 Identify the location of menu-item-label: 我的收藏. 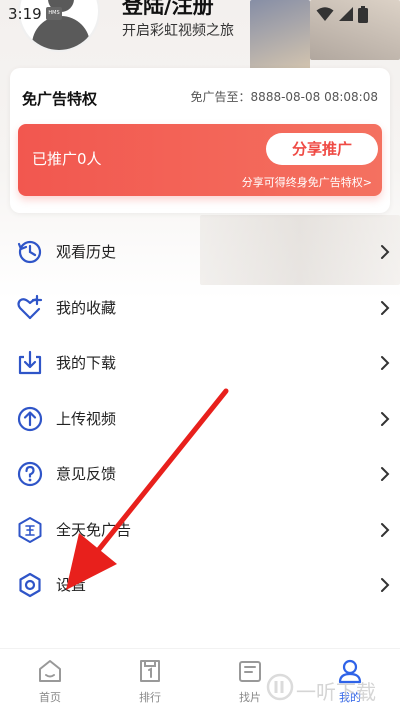
(86, 307).